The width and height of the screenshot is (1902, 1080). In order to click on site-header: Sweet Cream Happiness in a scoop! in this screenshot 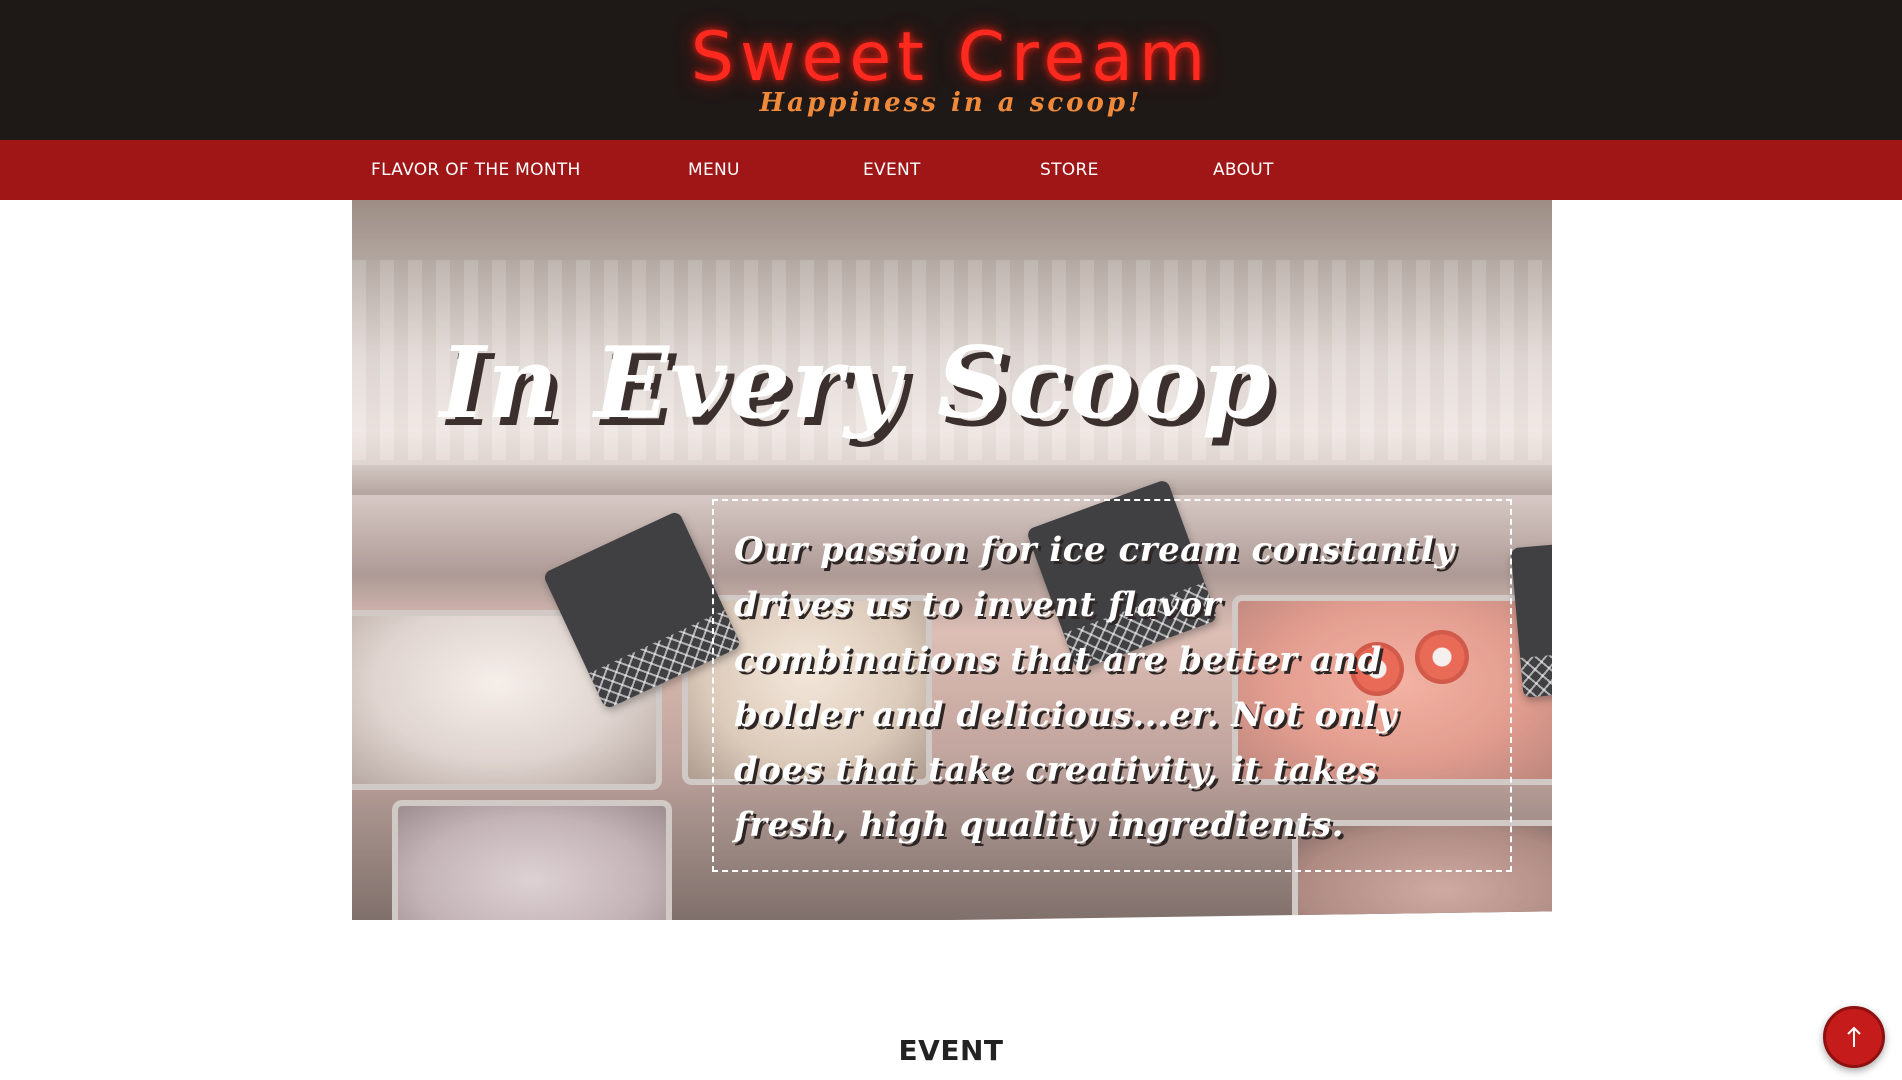, I will do `click(951, 70)`.